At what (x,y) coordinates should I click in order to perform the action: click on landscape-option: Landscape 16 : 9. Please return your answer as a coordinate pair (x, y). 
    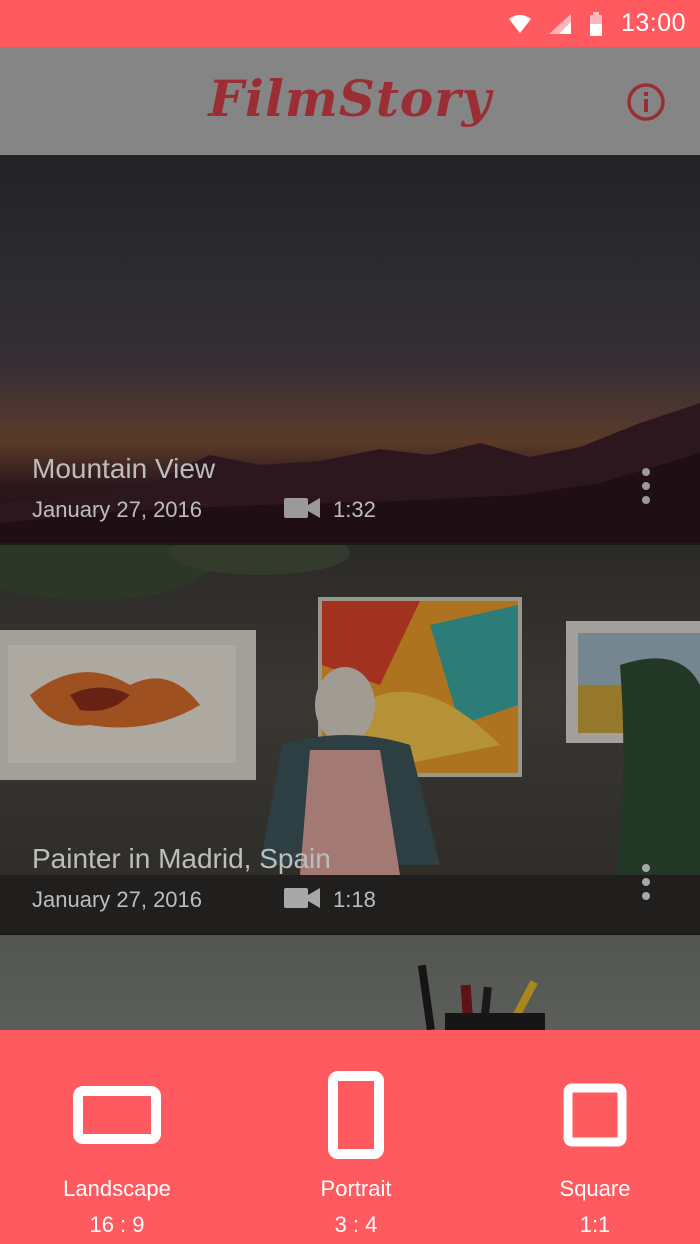
    Looking at the image, I should click on (117, 1137).